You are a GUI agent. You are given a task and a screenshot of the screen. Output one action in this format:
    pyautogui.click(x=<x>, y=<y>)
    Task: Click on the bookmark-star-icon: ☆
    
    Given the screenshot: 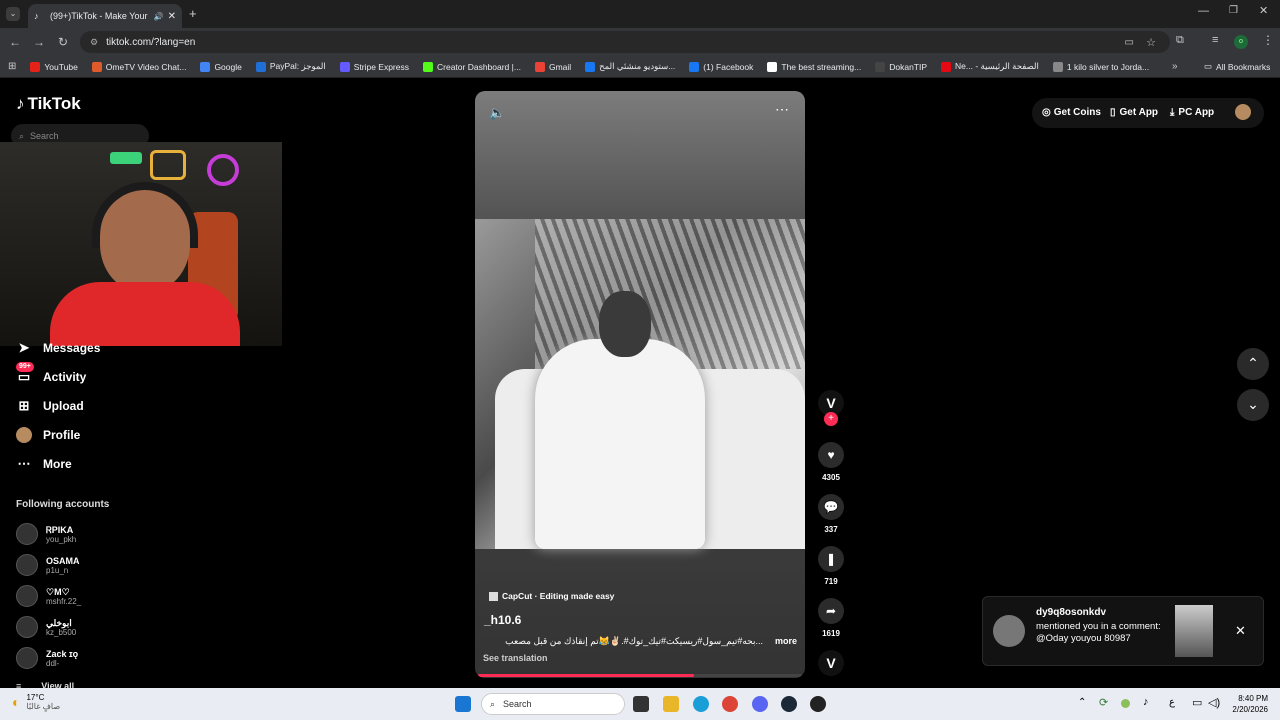 What is the action you would take?
    pyautogui.click(x=1151, y=42)
    